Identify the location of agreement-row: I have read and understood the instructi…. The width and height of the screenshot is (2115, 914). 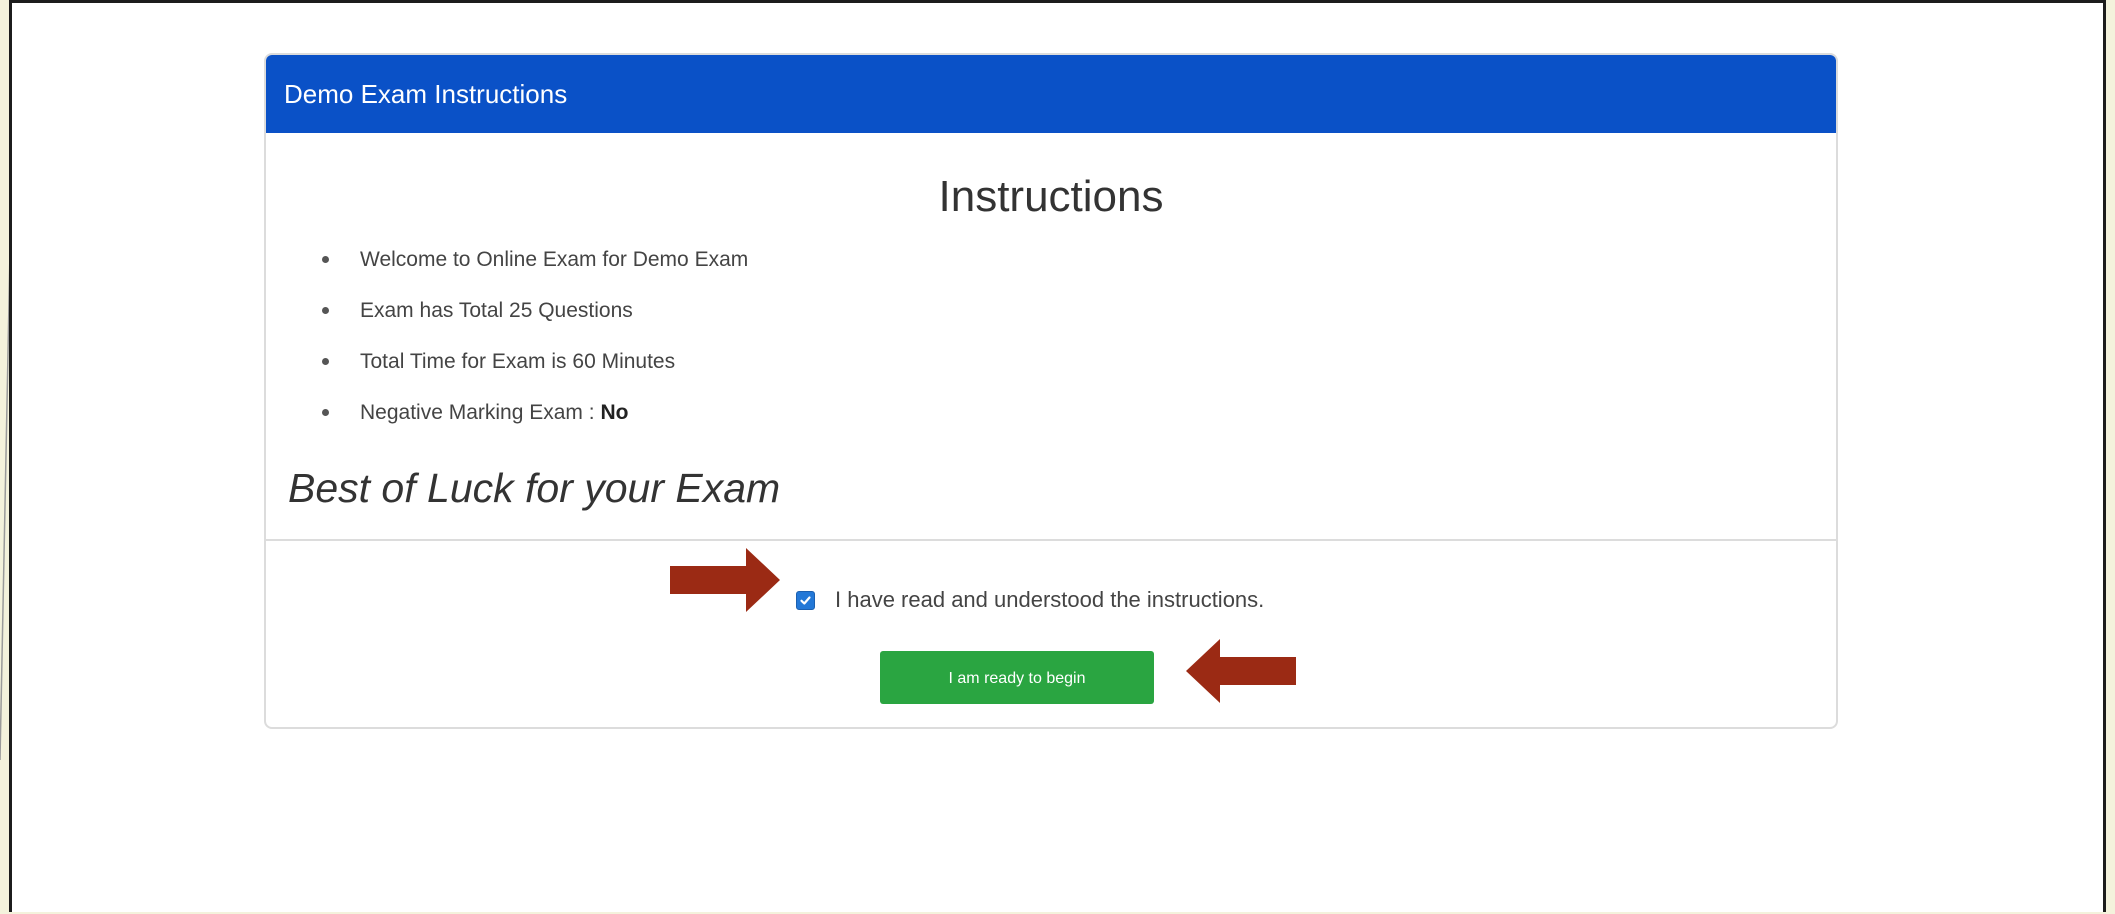
(1030, 600).